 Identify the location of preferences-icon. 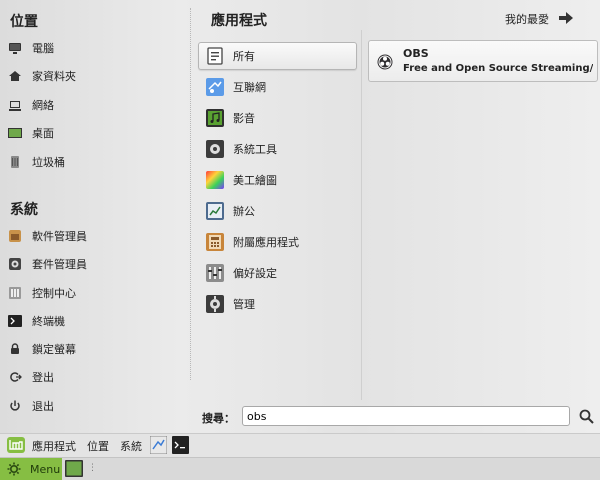
(215, 273).